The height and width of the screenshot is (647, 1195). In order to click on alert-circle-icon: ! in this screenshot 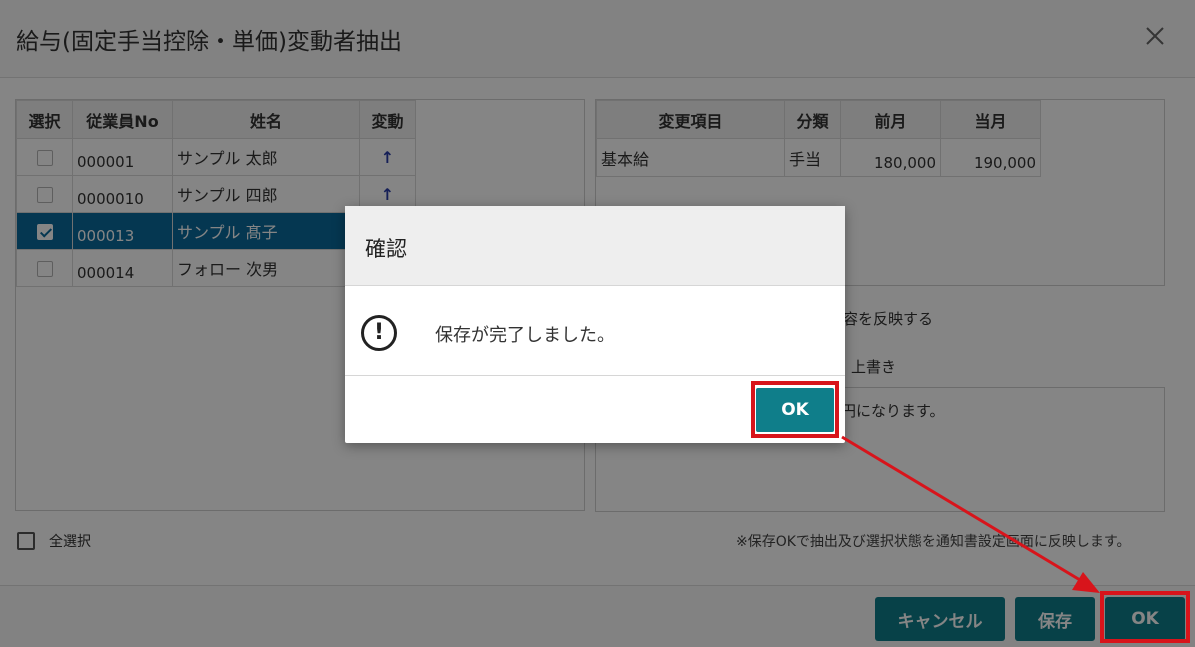, I will do `click(379, 333)`.